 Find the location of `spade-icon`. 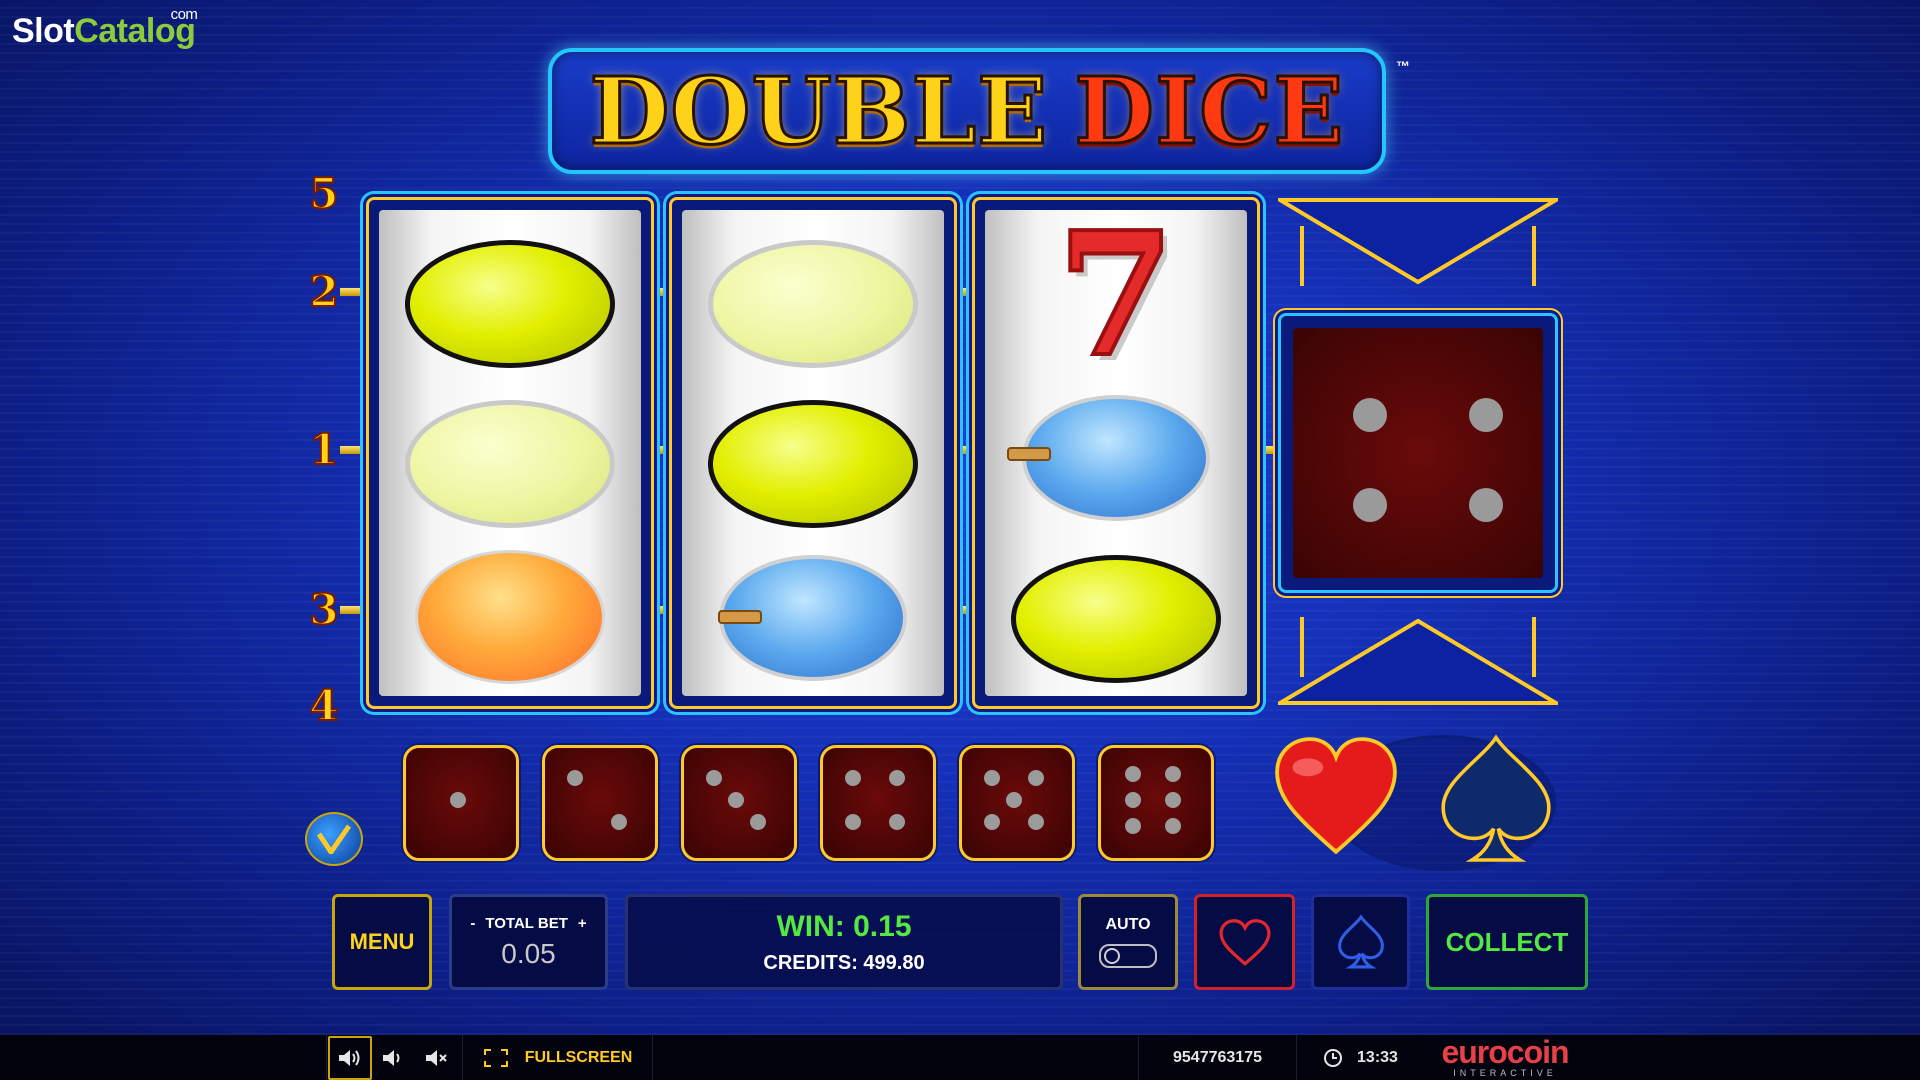

spade-icon is located at coordinates (1496, 798).